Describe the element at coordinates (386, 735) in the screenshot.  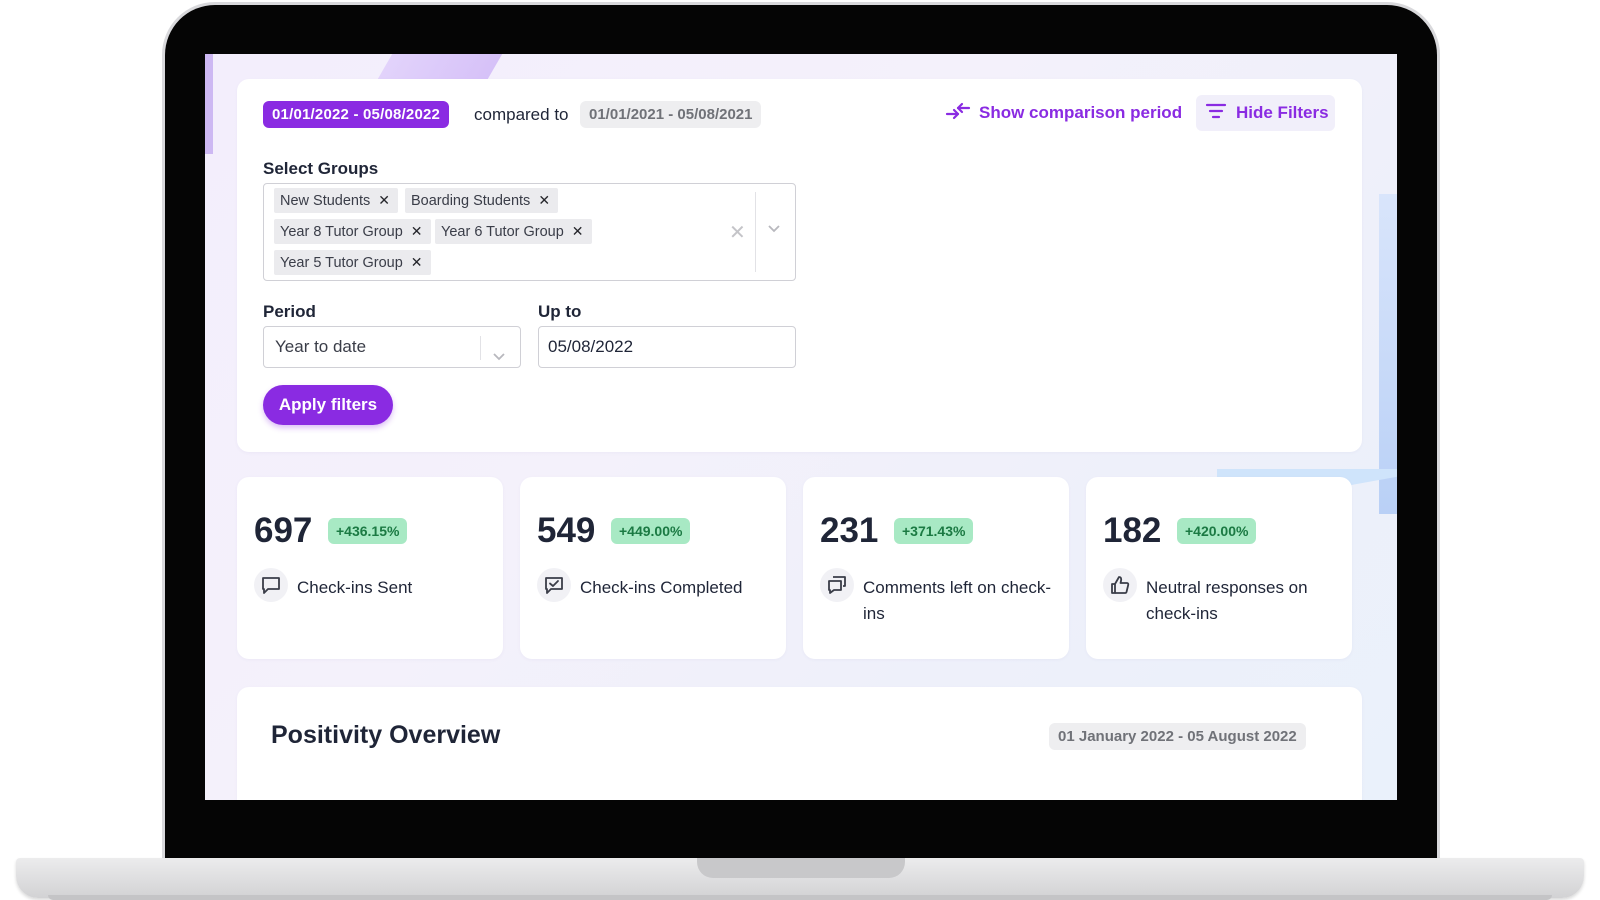
I see `overview-title: Positivity Overview` at that location.